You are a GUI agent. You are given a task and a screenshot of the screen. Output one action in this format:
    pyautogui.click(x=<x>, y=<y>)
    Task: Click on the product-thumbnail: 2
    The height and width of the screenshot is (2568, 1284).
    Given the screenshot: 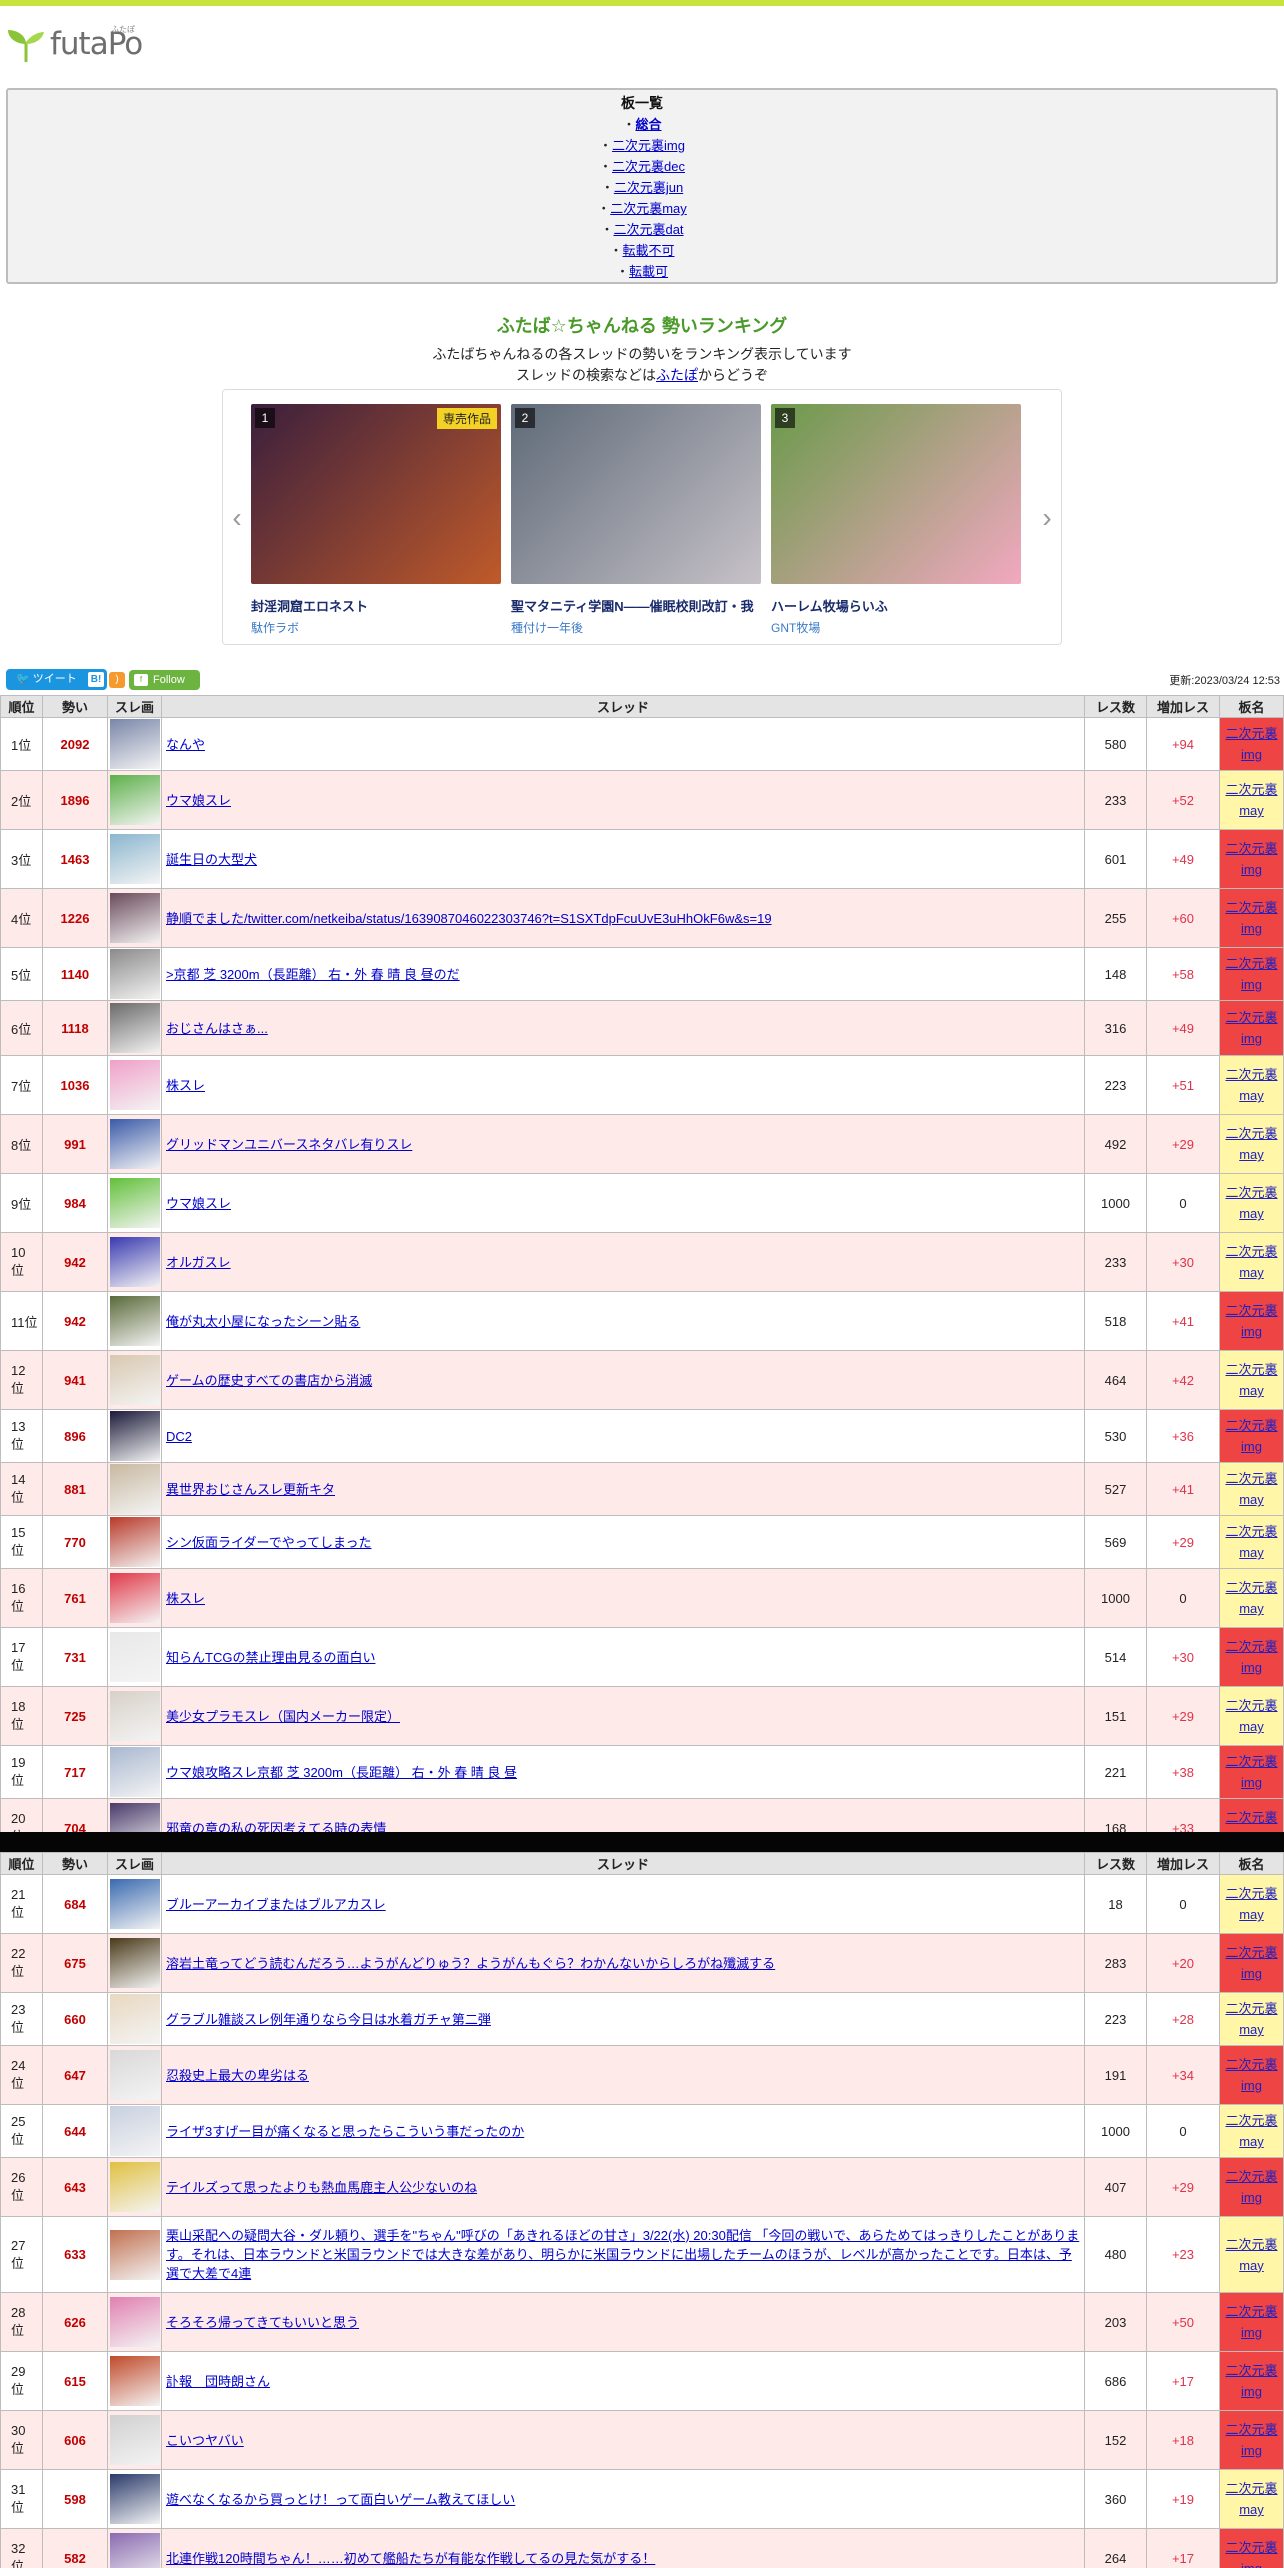 What is the action you would take?
    pyautogui.click(x=636, y=494)
    